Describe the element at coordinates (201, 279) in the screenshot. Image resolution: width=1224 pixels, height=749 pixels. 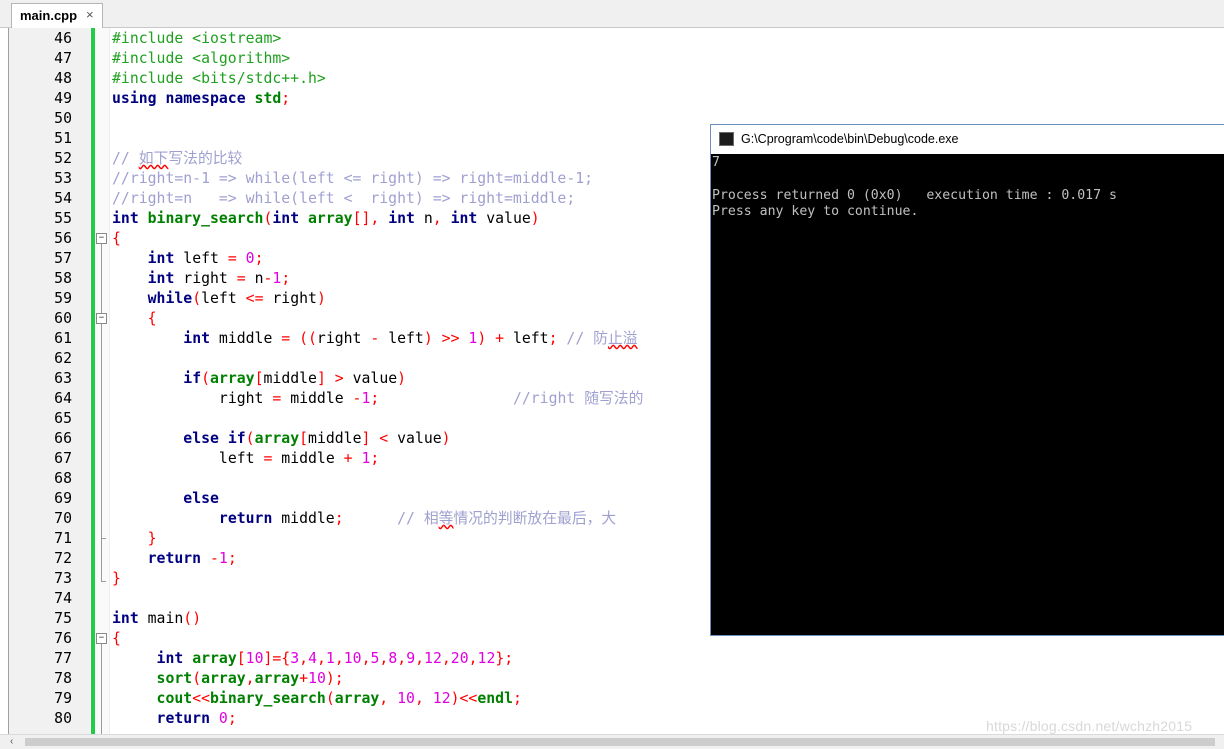
I see `code-text: int right = n-1;` at that location.